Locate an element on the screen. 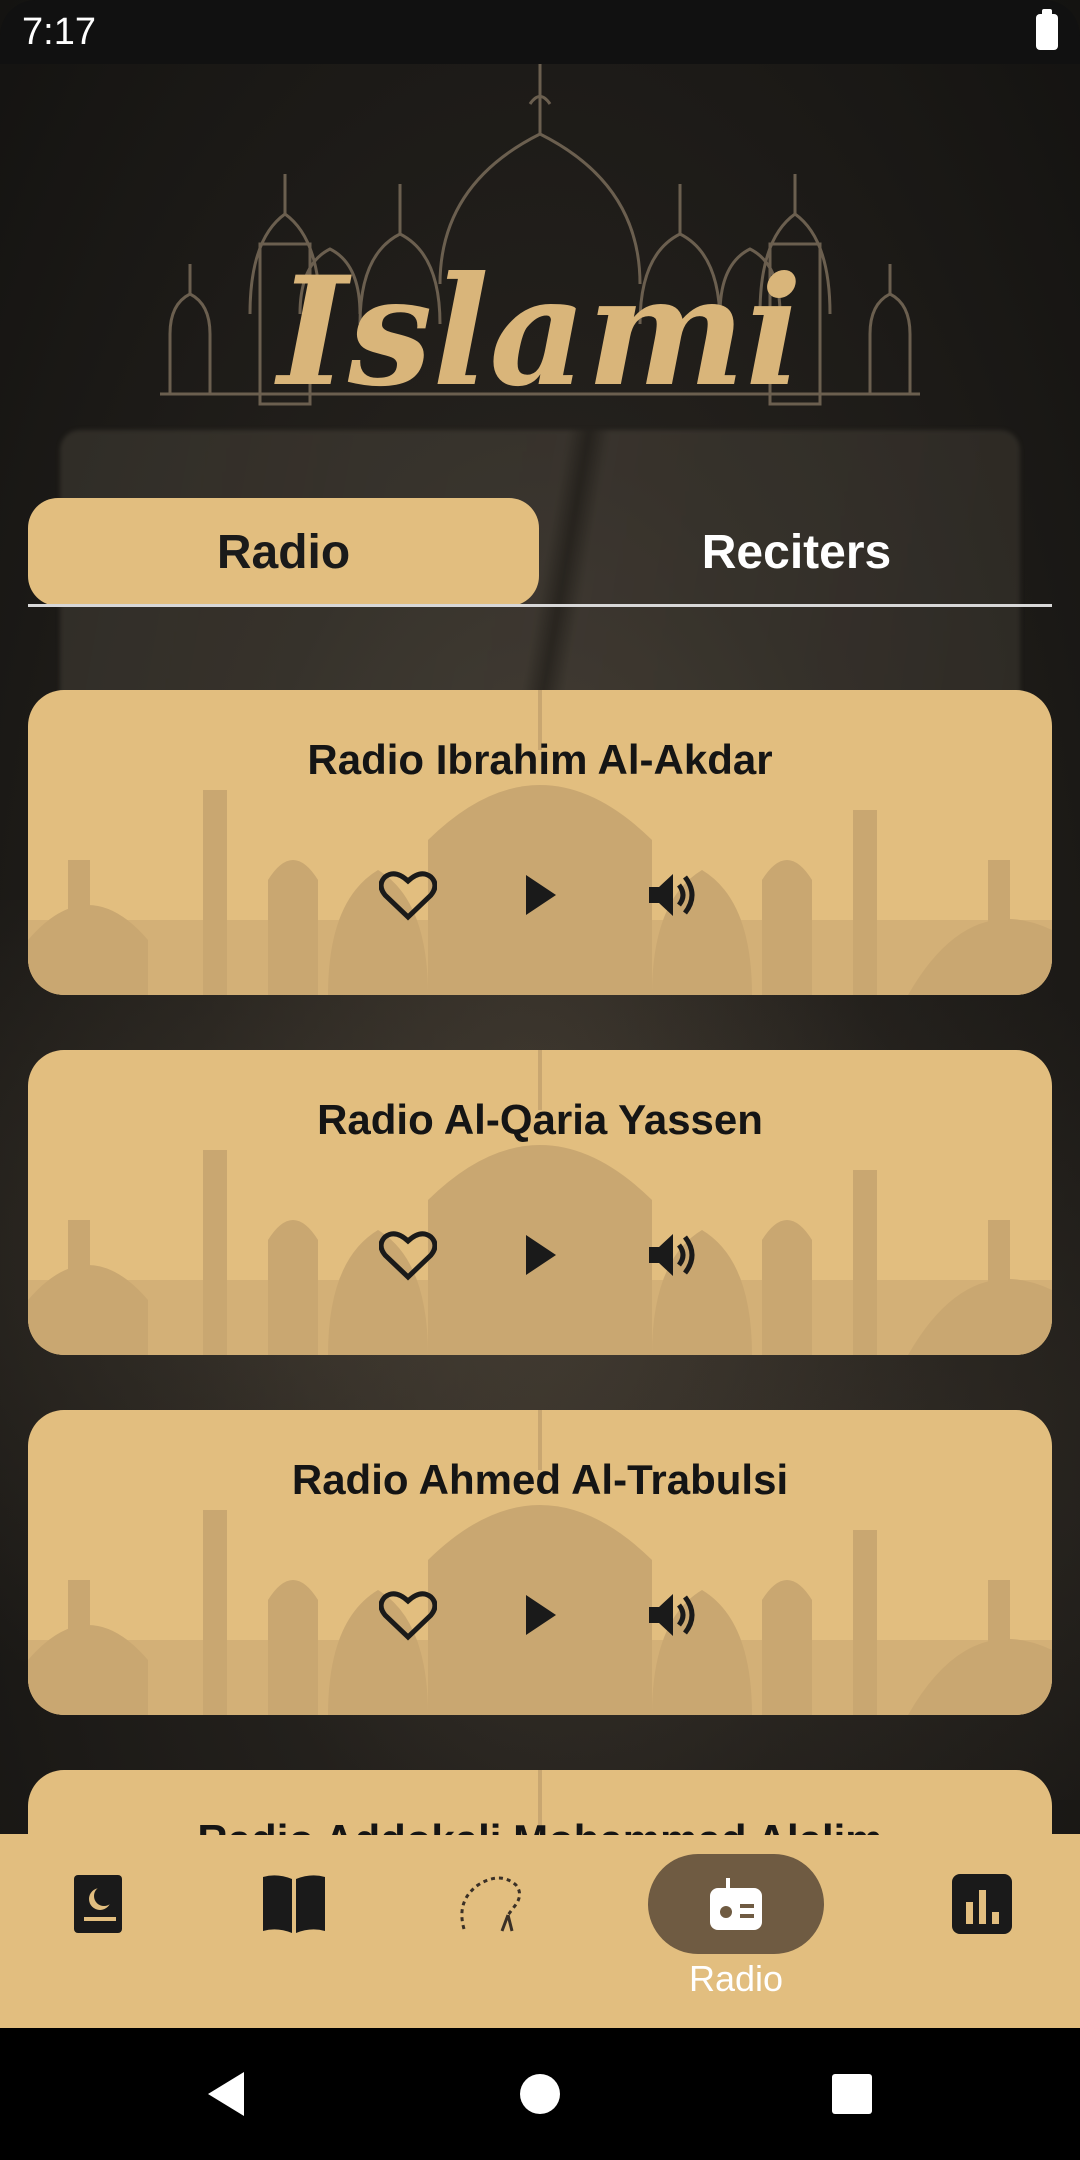  radio-card: Radio Addokali Mohammad Alalim is located at coordinates (540, 1802).